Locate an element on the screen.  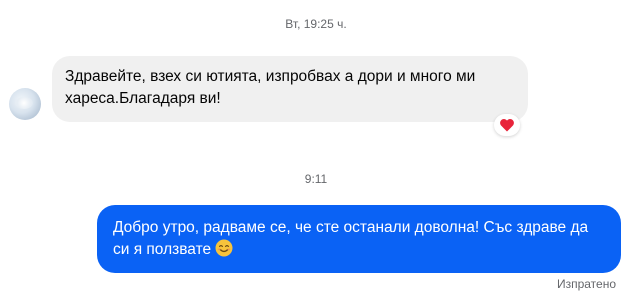
smiling-face-emoji-icon is located at coordinates (224, 251).